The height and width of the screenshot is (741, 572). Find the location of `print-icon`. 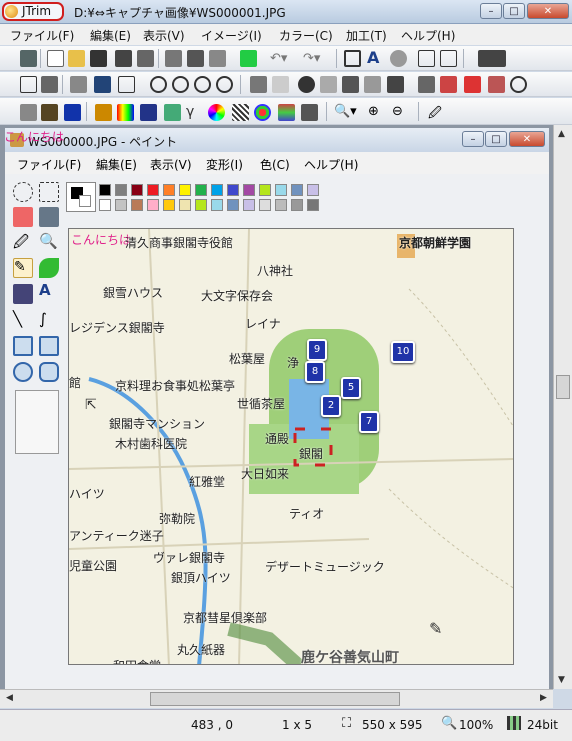

print-icon is located at coordinates (123, 58).